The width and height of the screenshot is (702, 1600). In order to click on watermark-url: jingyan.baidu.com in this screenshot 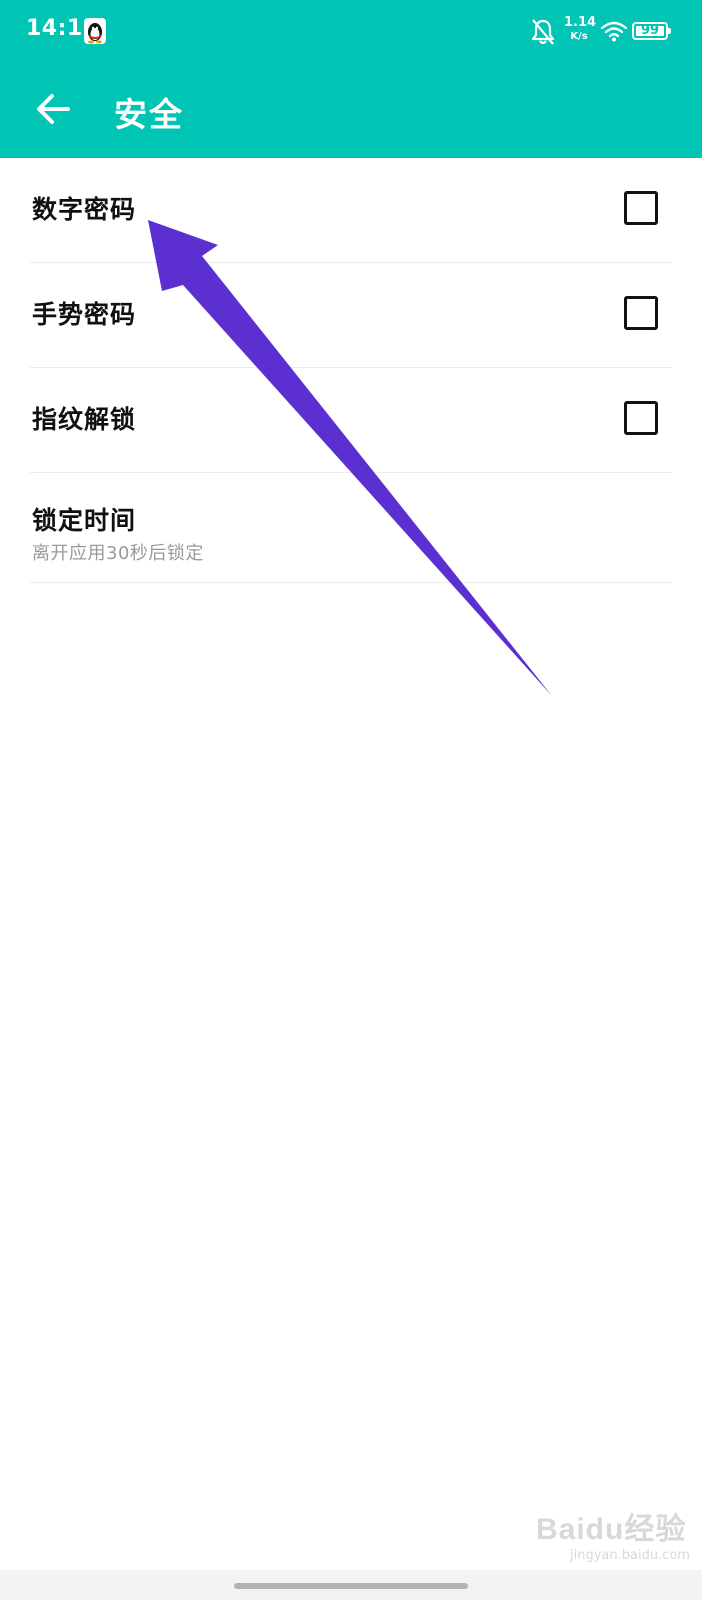, I will do `click(630, 1555)`.